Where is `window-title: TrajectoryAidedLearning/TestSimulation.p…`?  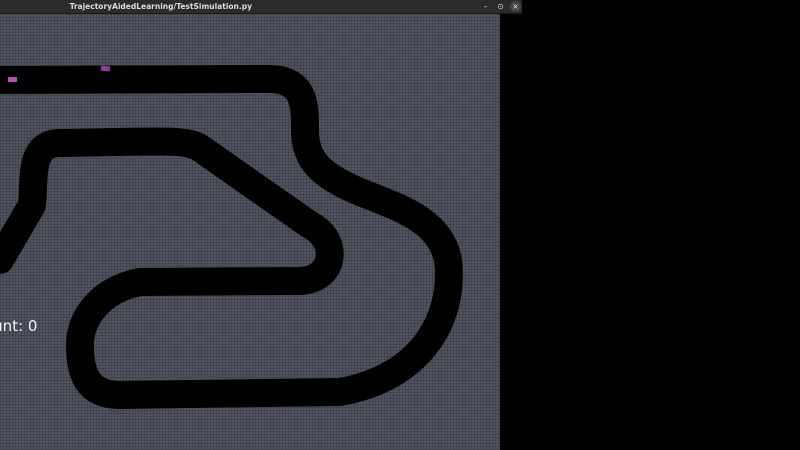
window-title: TrajectoryAidedLearning/TestSimulation.p… is located at coordinates (160, 6).